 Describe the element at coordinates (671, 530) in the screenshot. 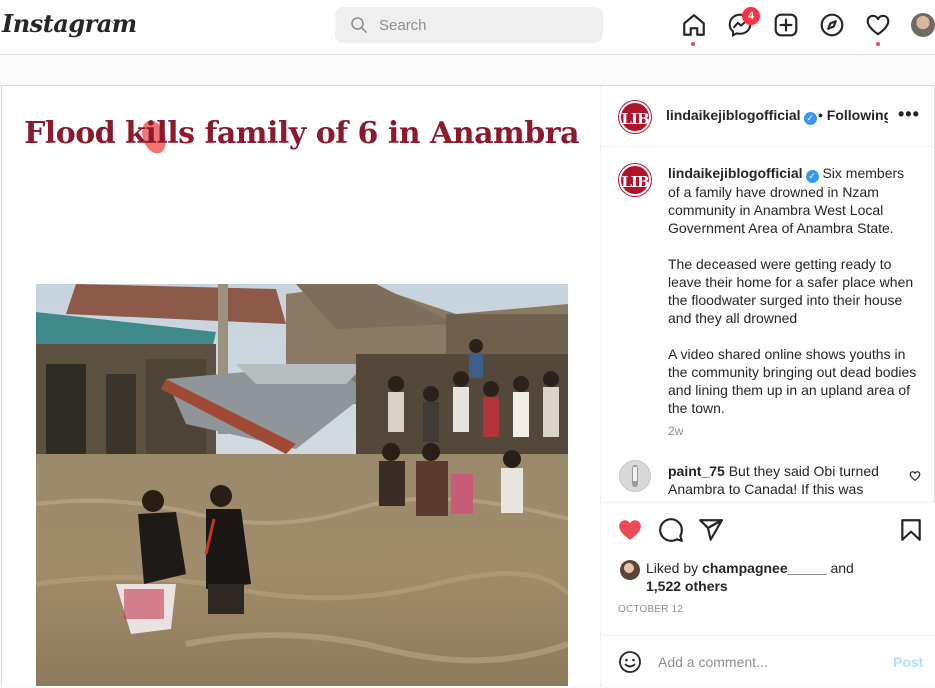

I see `comment-icon` at that location.